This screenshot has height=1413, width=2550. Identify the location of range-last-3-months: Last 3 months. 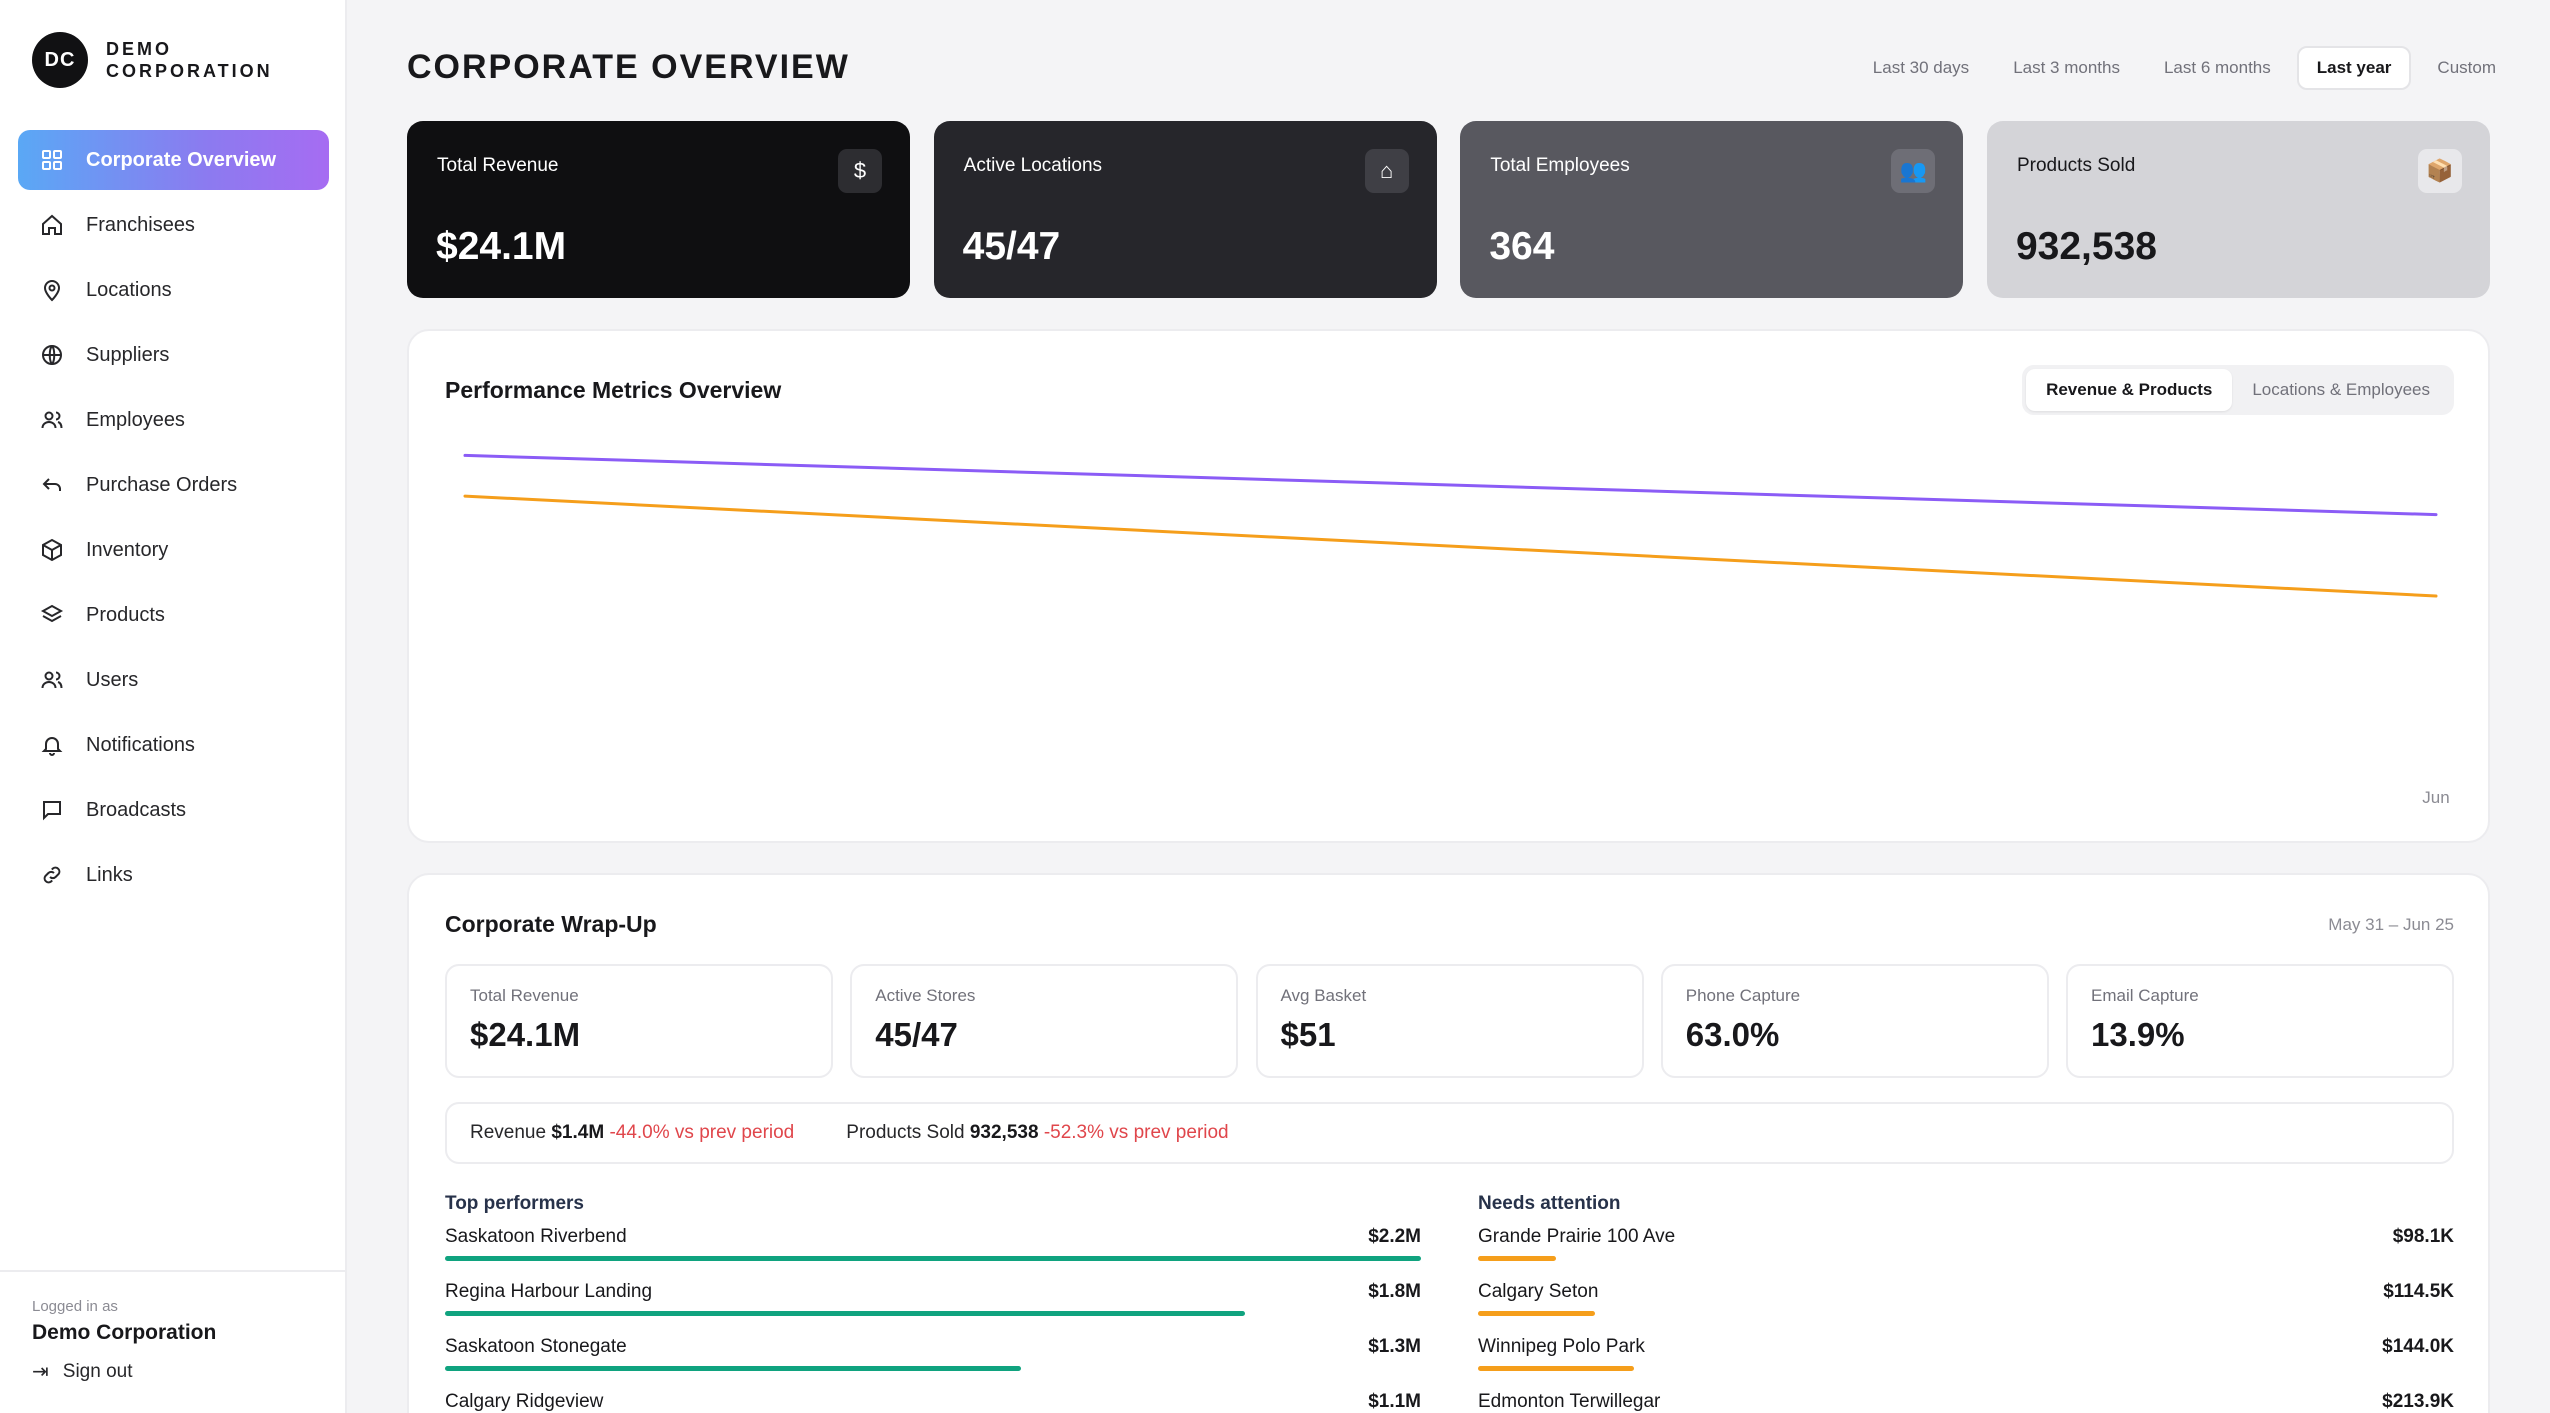
(2066, 68).